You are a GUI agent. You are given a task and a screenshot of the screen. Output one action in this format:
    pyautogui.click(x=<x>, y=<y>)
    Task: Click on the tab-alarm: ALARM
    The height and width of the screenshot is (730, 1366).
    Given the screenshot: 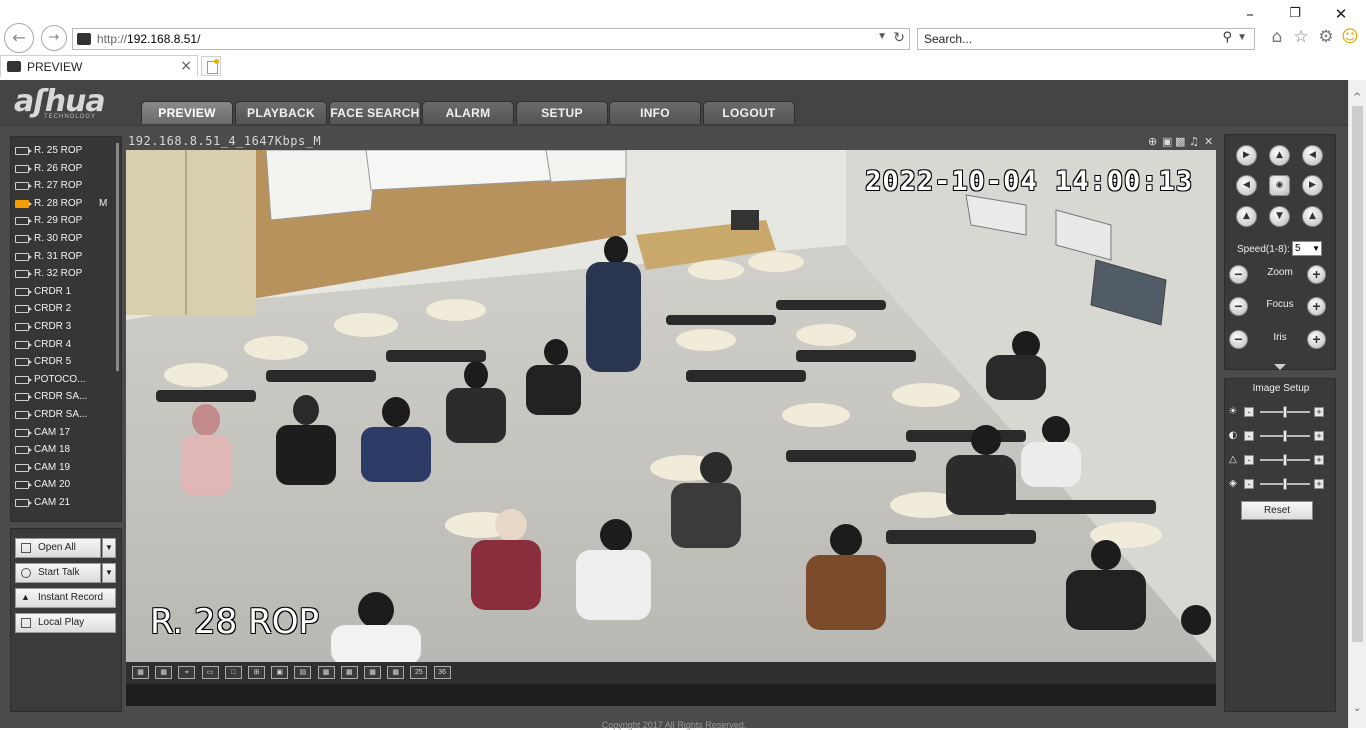 What is the action you would take?
    pyautogui.click(x=468, y=112)
    